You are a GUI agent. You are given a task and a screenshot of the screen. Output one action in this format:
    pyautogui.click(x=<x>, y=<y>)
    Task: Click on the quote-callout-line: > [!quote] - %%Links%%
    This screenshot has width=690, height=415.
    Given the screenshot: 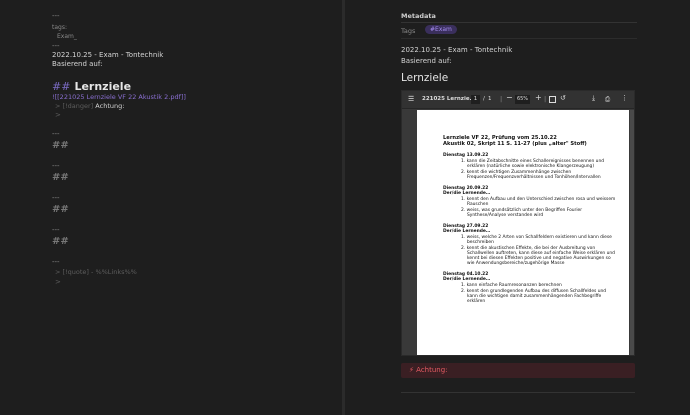 What is the action you would take?
    pyautogui.click(x=96, y=272)
    